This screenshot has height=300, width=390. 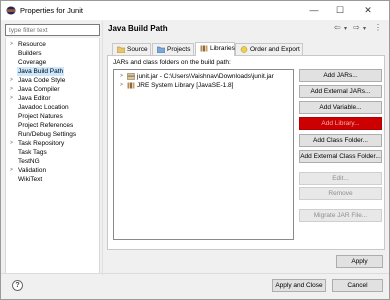 What do you see at coordinates (42, 80) in the screenshot?
I see `tree-item-label: Java Code Style` at bounding box center [42, 80].